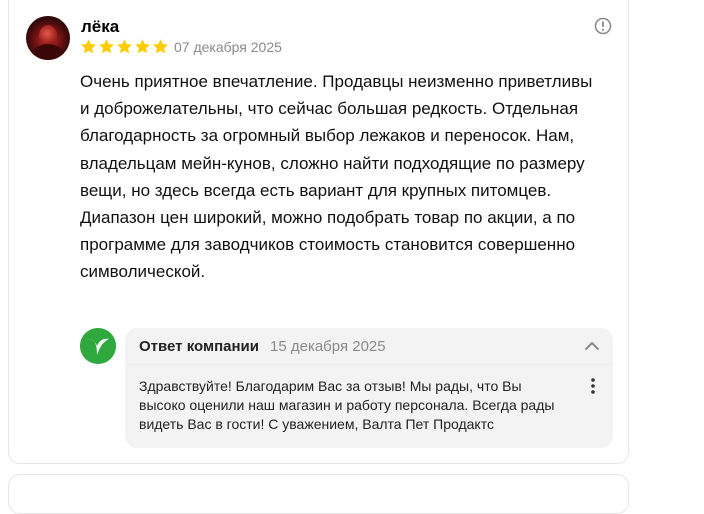 This screenshot has width=704, height=514. I want to click on rating-stars, so click(124, 46).